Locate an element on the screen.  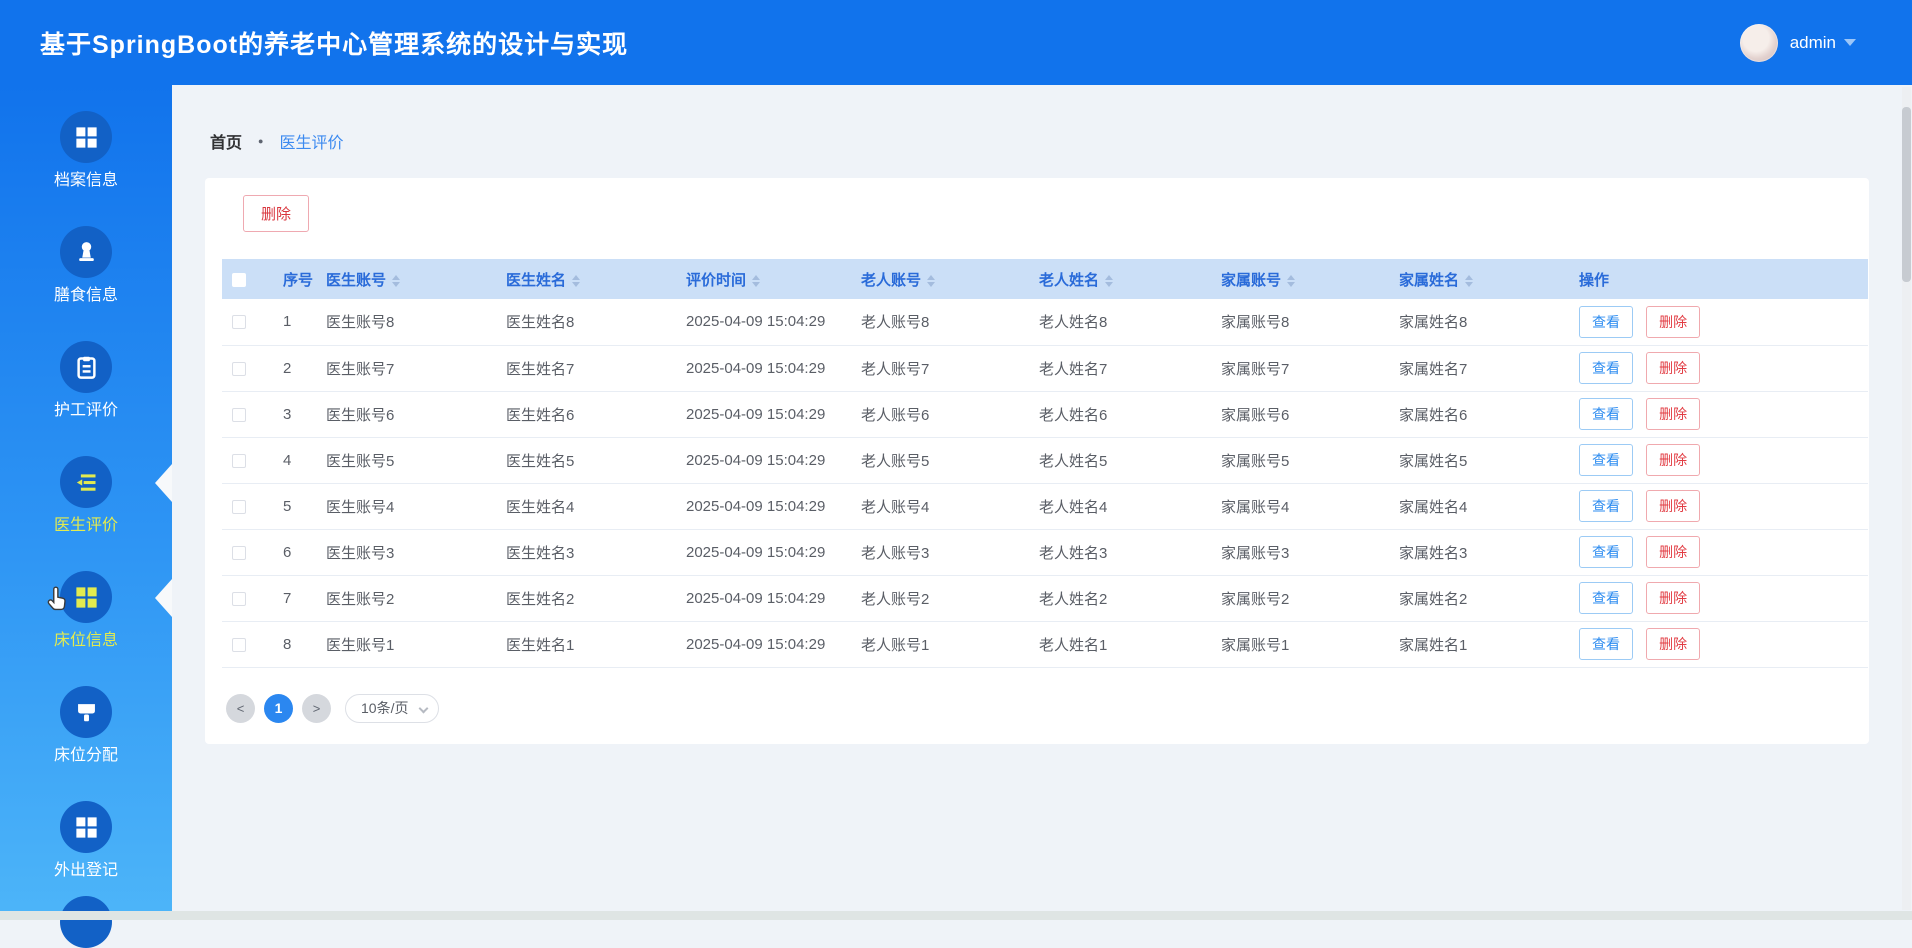
col-elder-name: 老人姓名 is located at coordinates (1126, 279).